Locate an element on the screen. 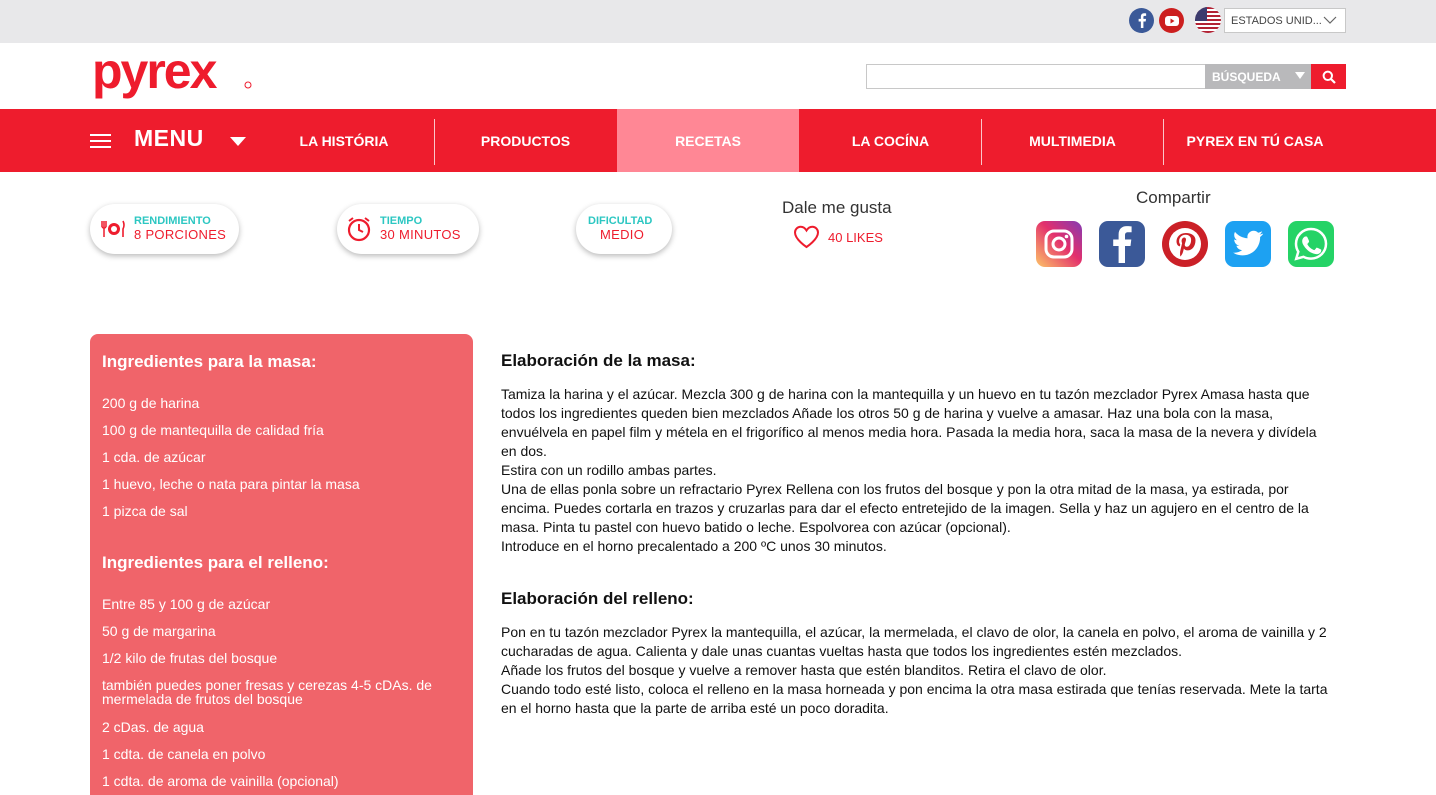 The height and width of the screenshot is (795, 1436). menu-caret-icon is located at coordinates (238, 141).